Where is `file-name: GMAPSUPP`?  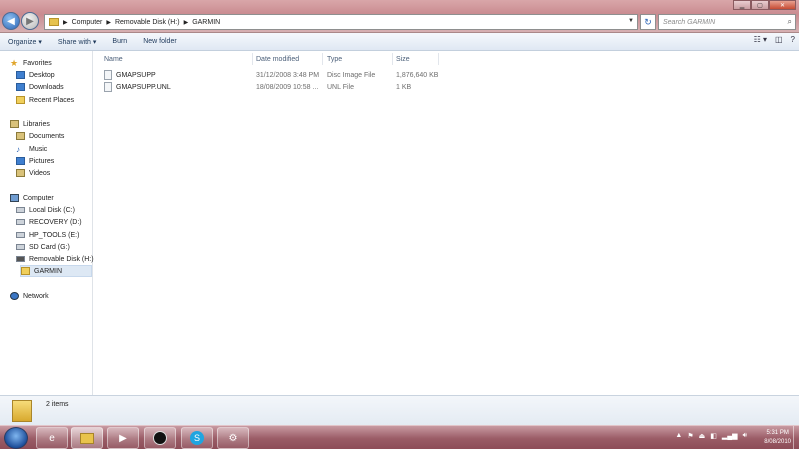 file-name: GMAPSUPP is located at coordinates (136, 75).